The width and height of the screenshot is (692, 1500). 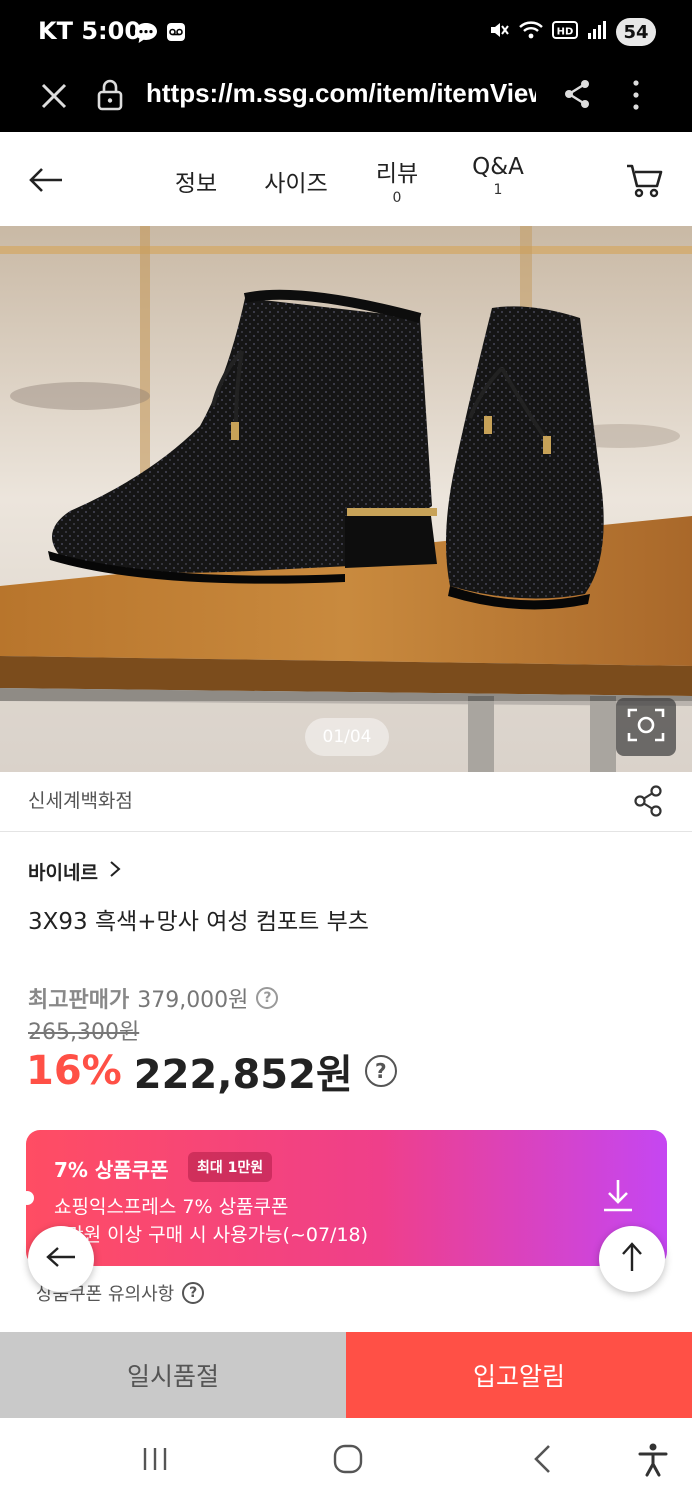 What do you see at coordinates (636, 32) in the screenshot?
I see `battery-indicator: 54` at bounding box center [636, 32].